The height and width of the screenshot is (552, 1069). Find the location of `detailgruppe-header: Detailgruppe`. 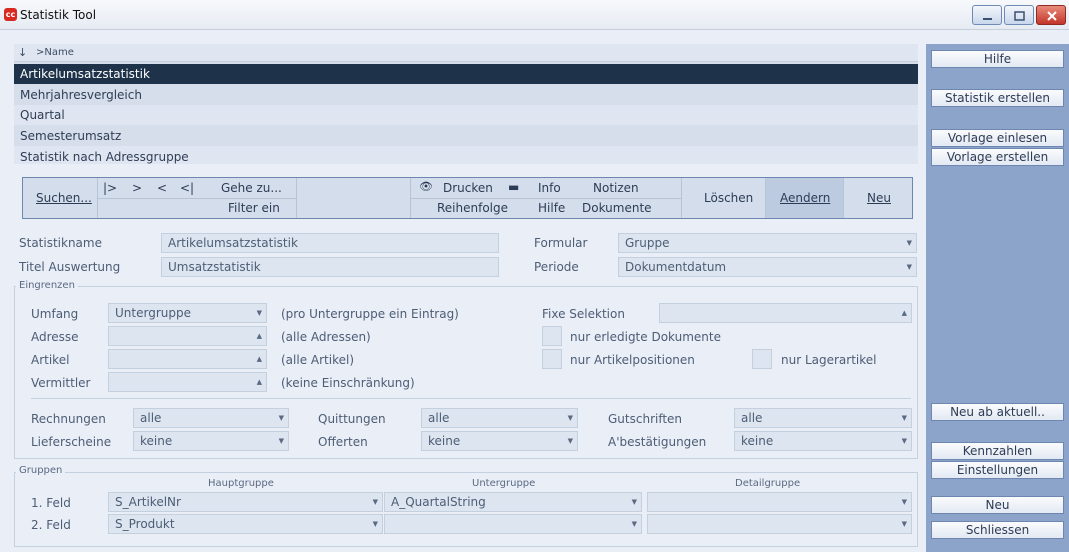

detailgruppe-header: Detailgruppe is located at coordinates (768, 483).